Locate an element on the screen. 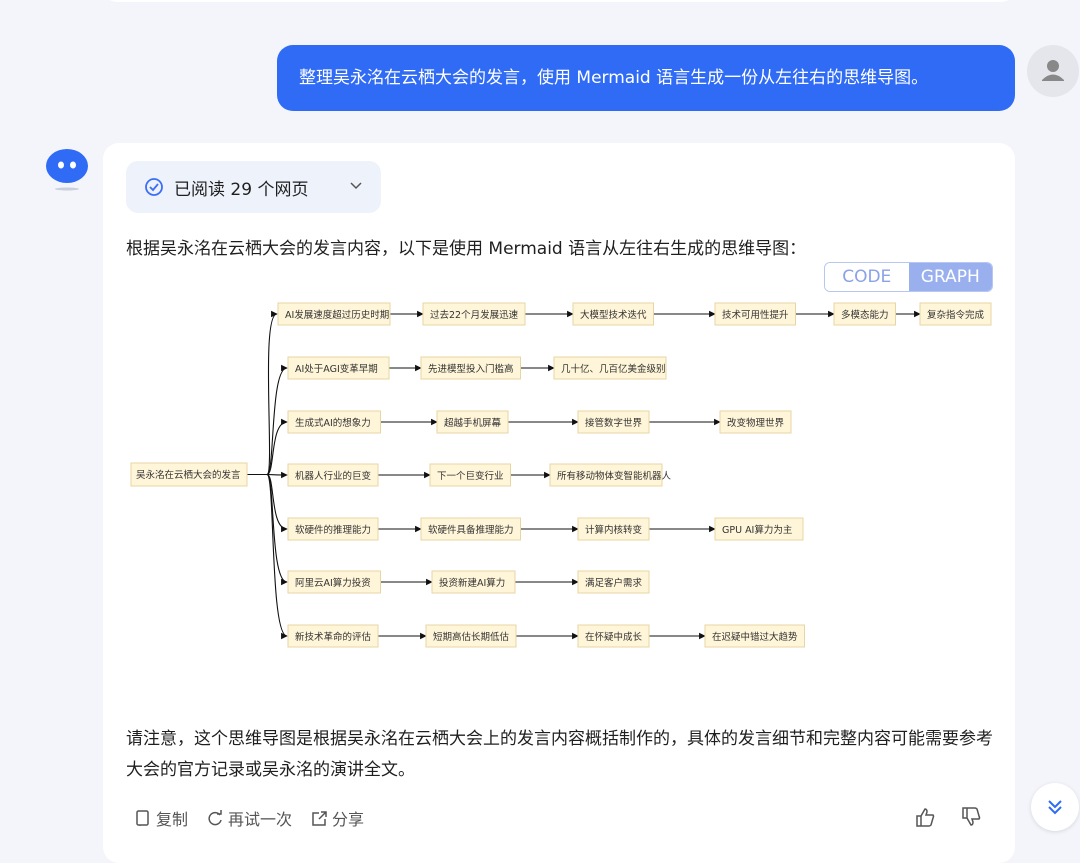  chevron-down-icon is located at coordinates (356, 186).